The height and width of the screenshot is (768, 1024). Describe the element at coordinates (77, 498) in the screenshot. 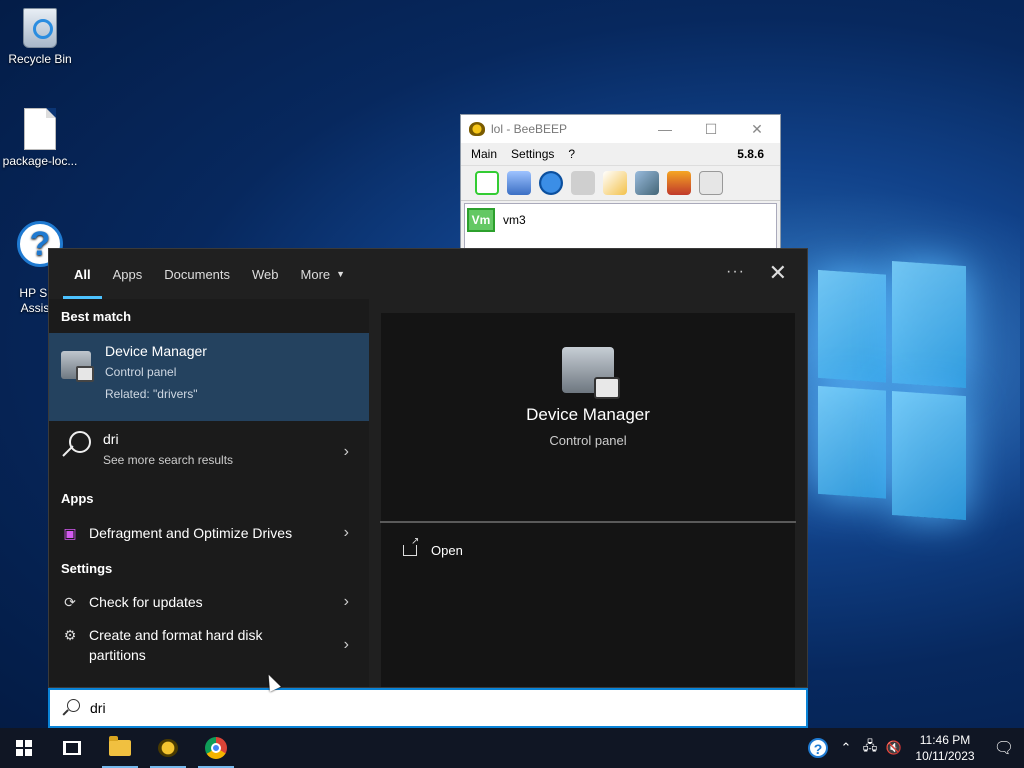

I see `section-apps: Apps` at that location.